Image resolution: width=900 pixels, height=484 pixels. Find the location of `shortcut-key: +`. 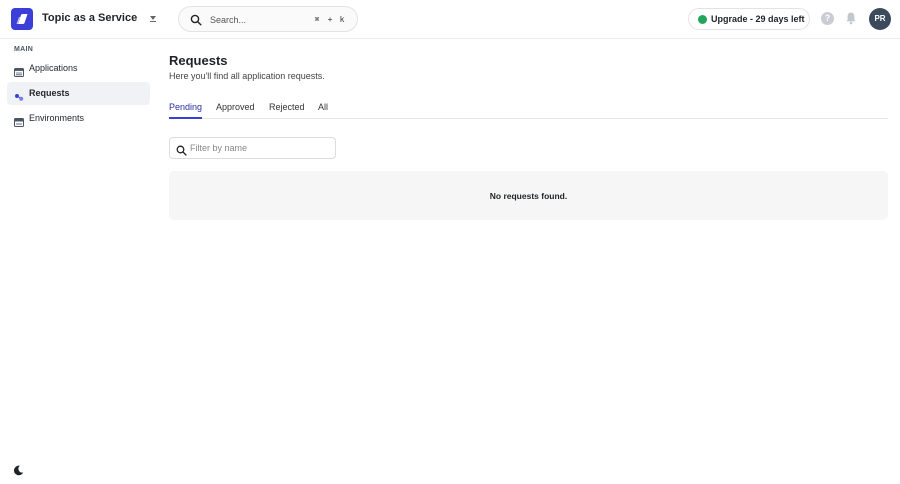

shortcut-key: + is located at coordinates (330, 19).